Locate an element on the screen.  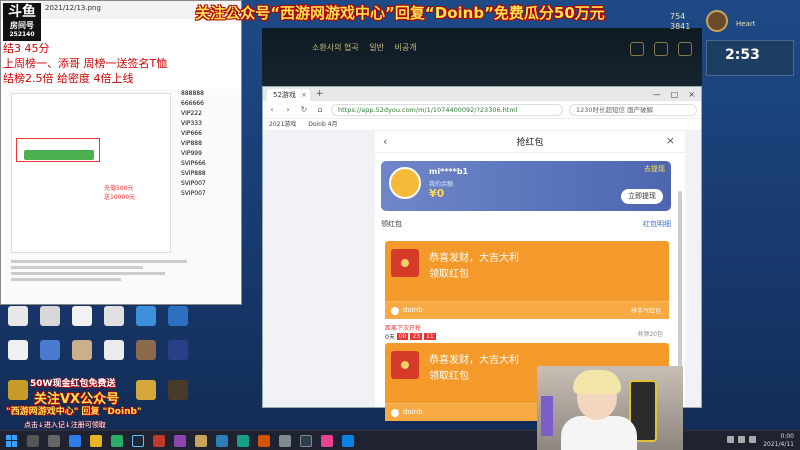
game-nav-item: 비공개 is located at coordinates (406, 47).